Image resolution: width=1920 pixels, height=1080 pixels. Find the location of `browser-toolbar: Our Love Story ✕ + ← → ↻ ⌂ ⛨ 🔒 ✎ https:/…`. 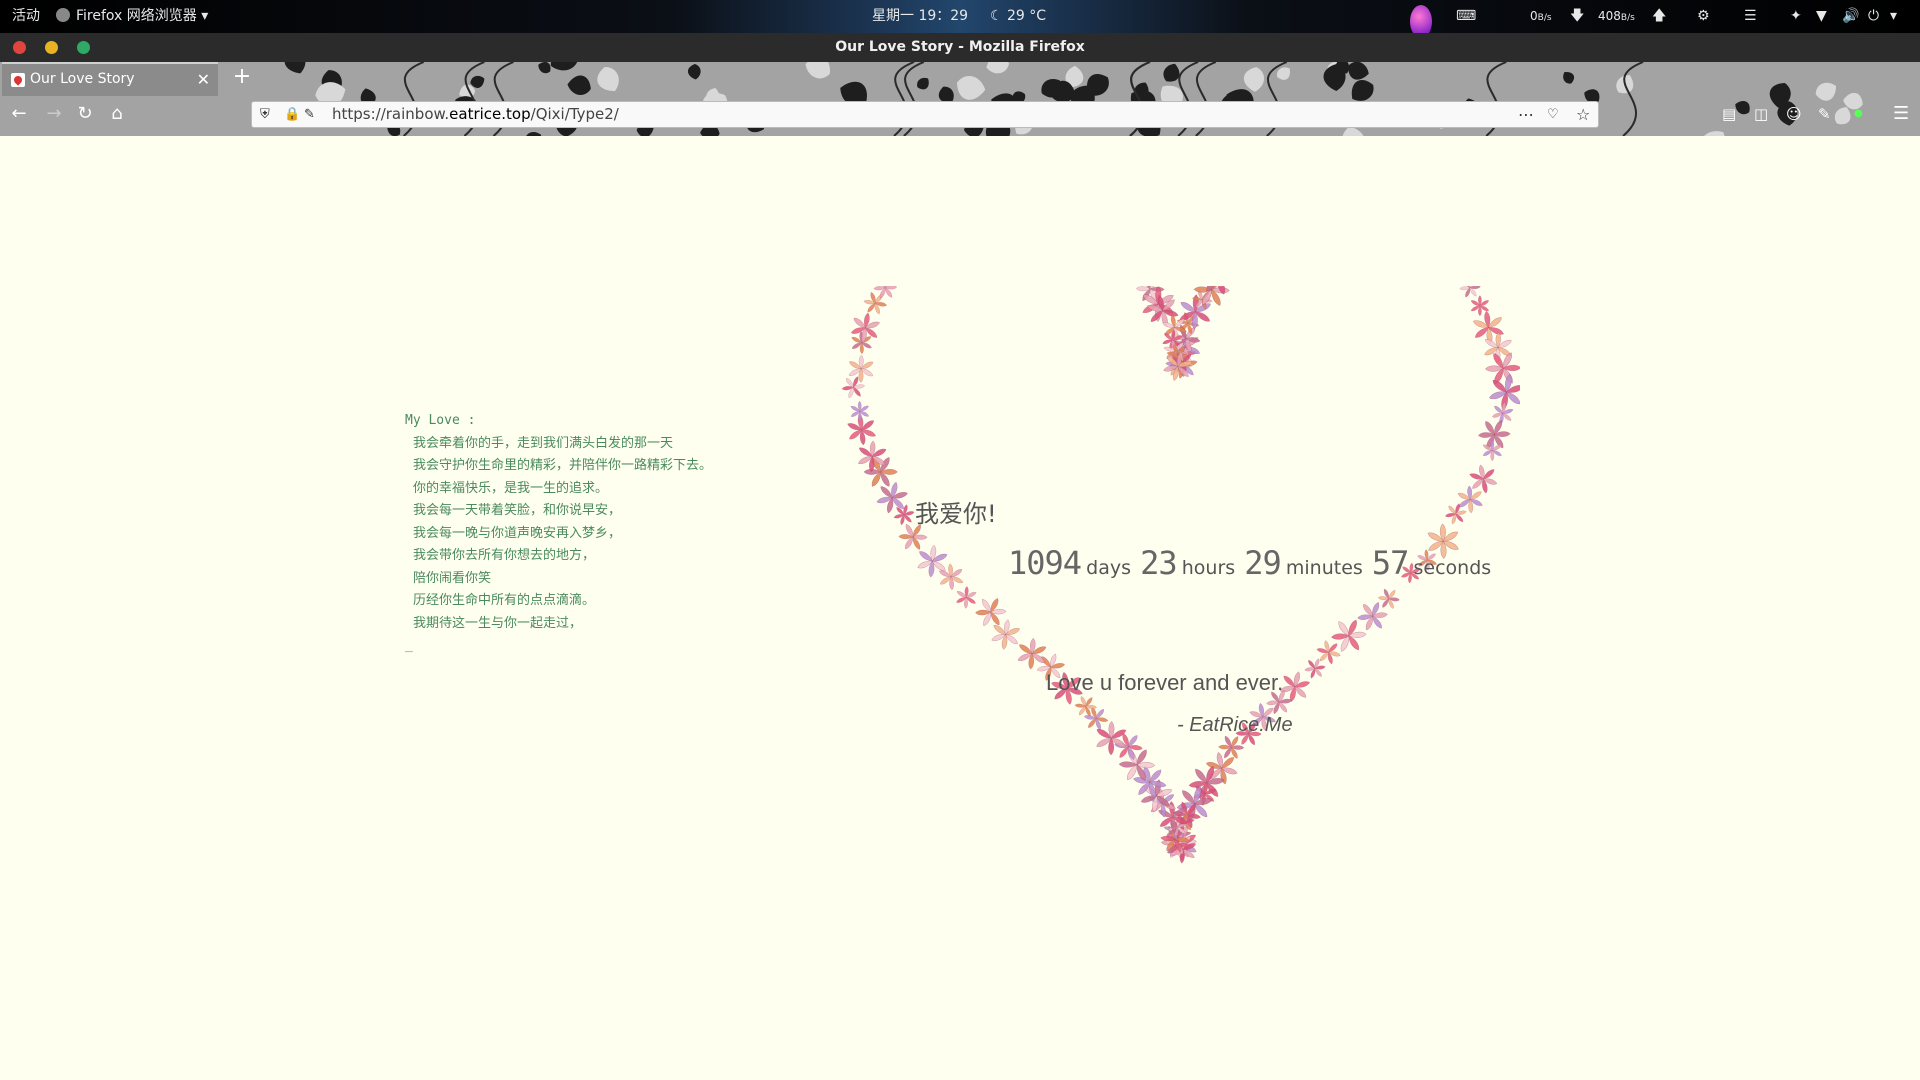

browser-toolbar: Our Love Story ✕ + ← → ↻ ⌂ ⛨ 🔒 ✎ https:/… is located at coordinates (960, 99).